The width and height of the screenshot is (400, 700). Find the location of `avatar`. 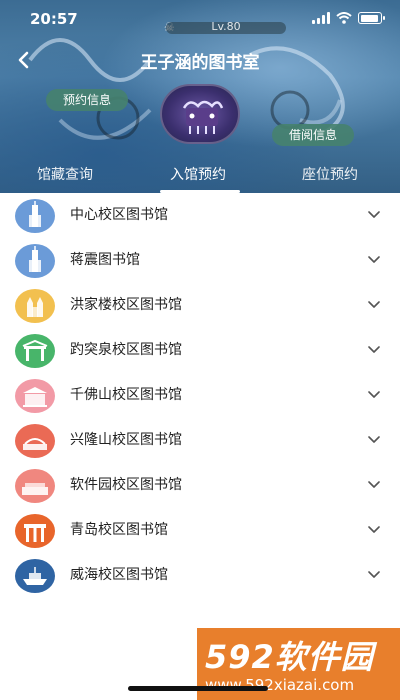

avatar is located at coordinates (200, 114).